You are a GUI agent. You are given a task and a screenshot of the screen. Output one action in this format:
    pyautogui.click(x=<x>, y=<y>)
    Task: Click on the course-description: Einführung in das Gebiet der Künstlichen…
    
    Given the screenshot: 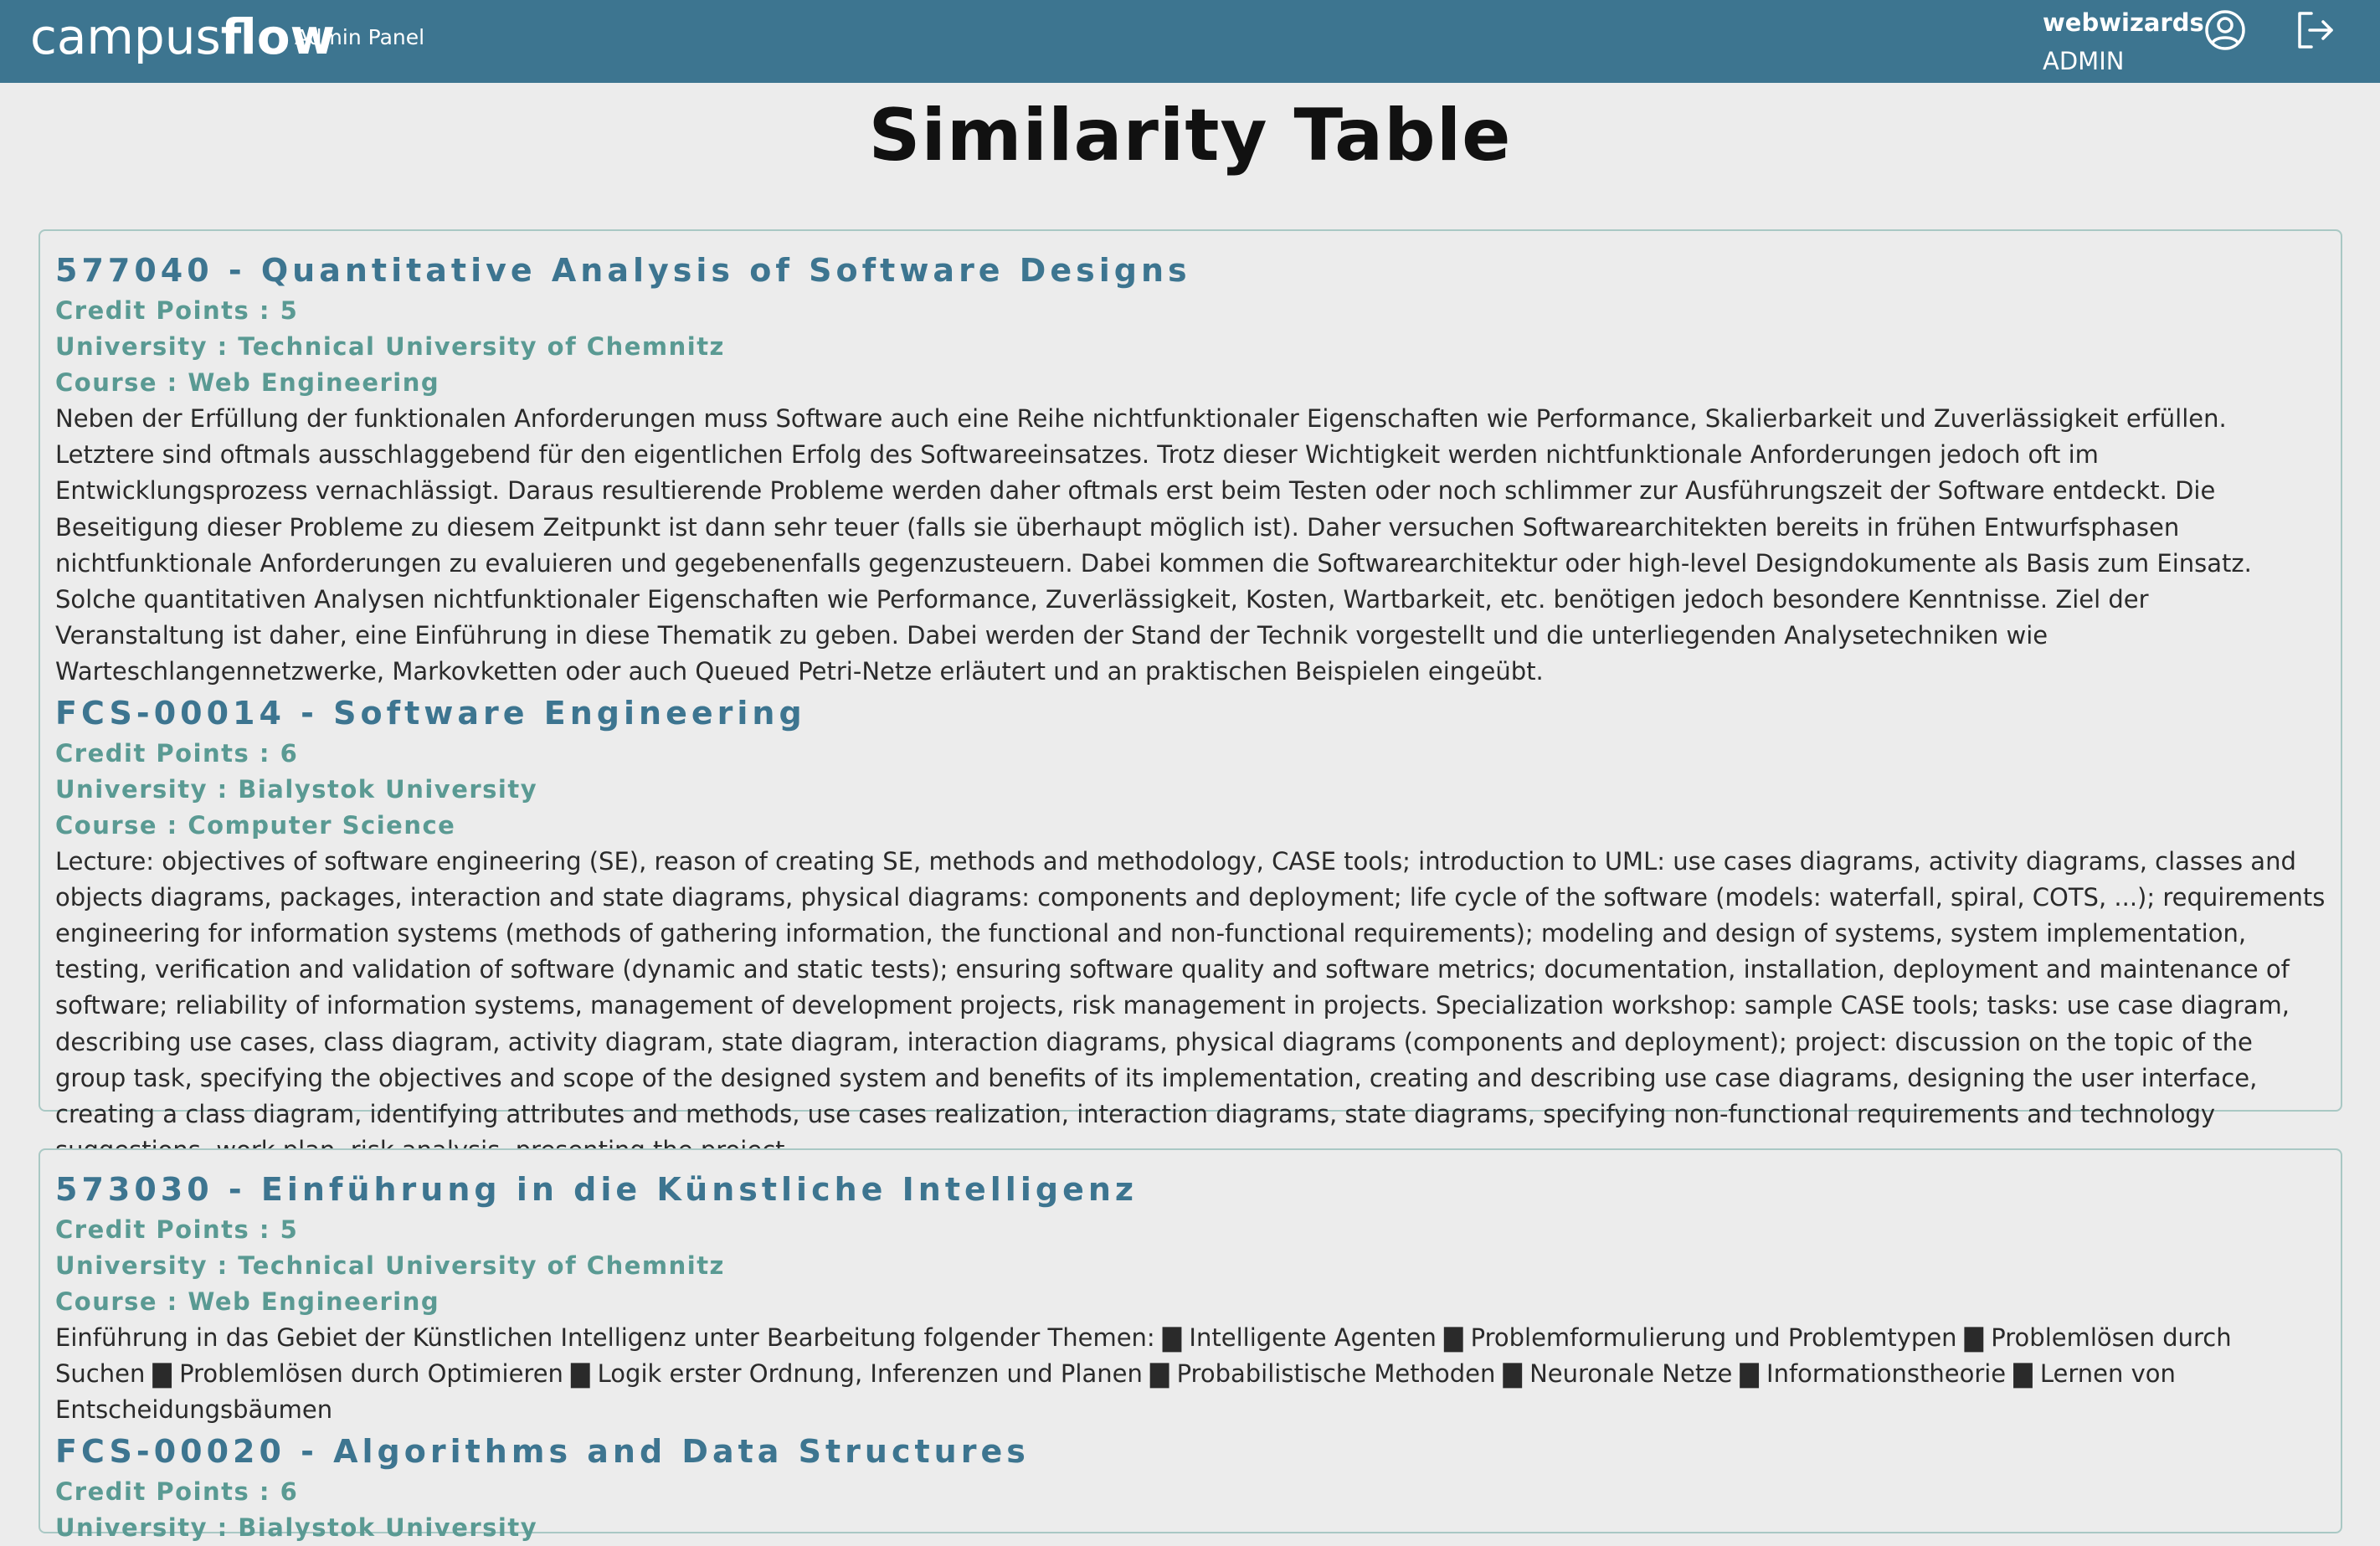 What is the action you would take?
    pyautogui.click(x=1143, y=1374)
    